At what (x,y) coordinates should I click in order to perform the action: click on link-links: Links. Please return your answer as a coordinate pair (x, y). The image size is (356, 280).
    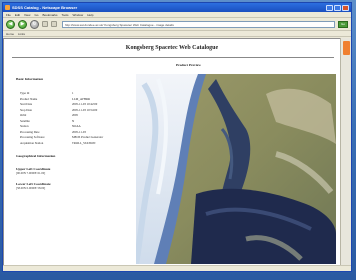
    Looking at the image, I should click on (21, 34).